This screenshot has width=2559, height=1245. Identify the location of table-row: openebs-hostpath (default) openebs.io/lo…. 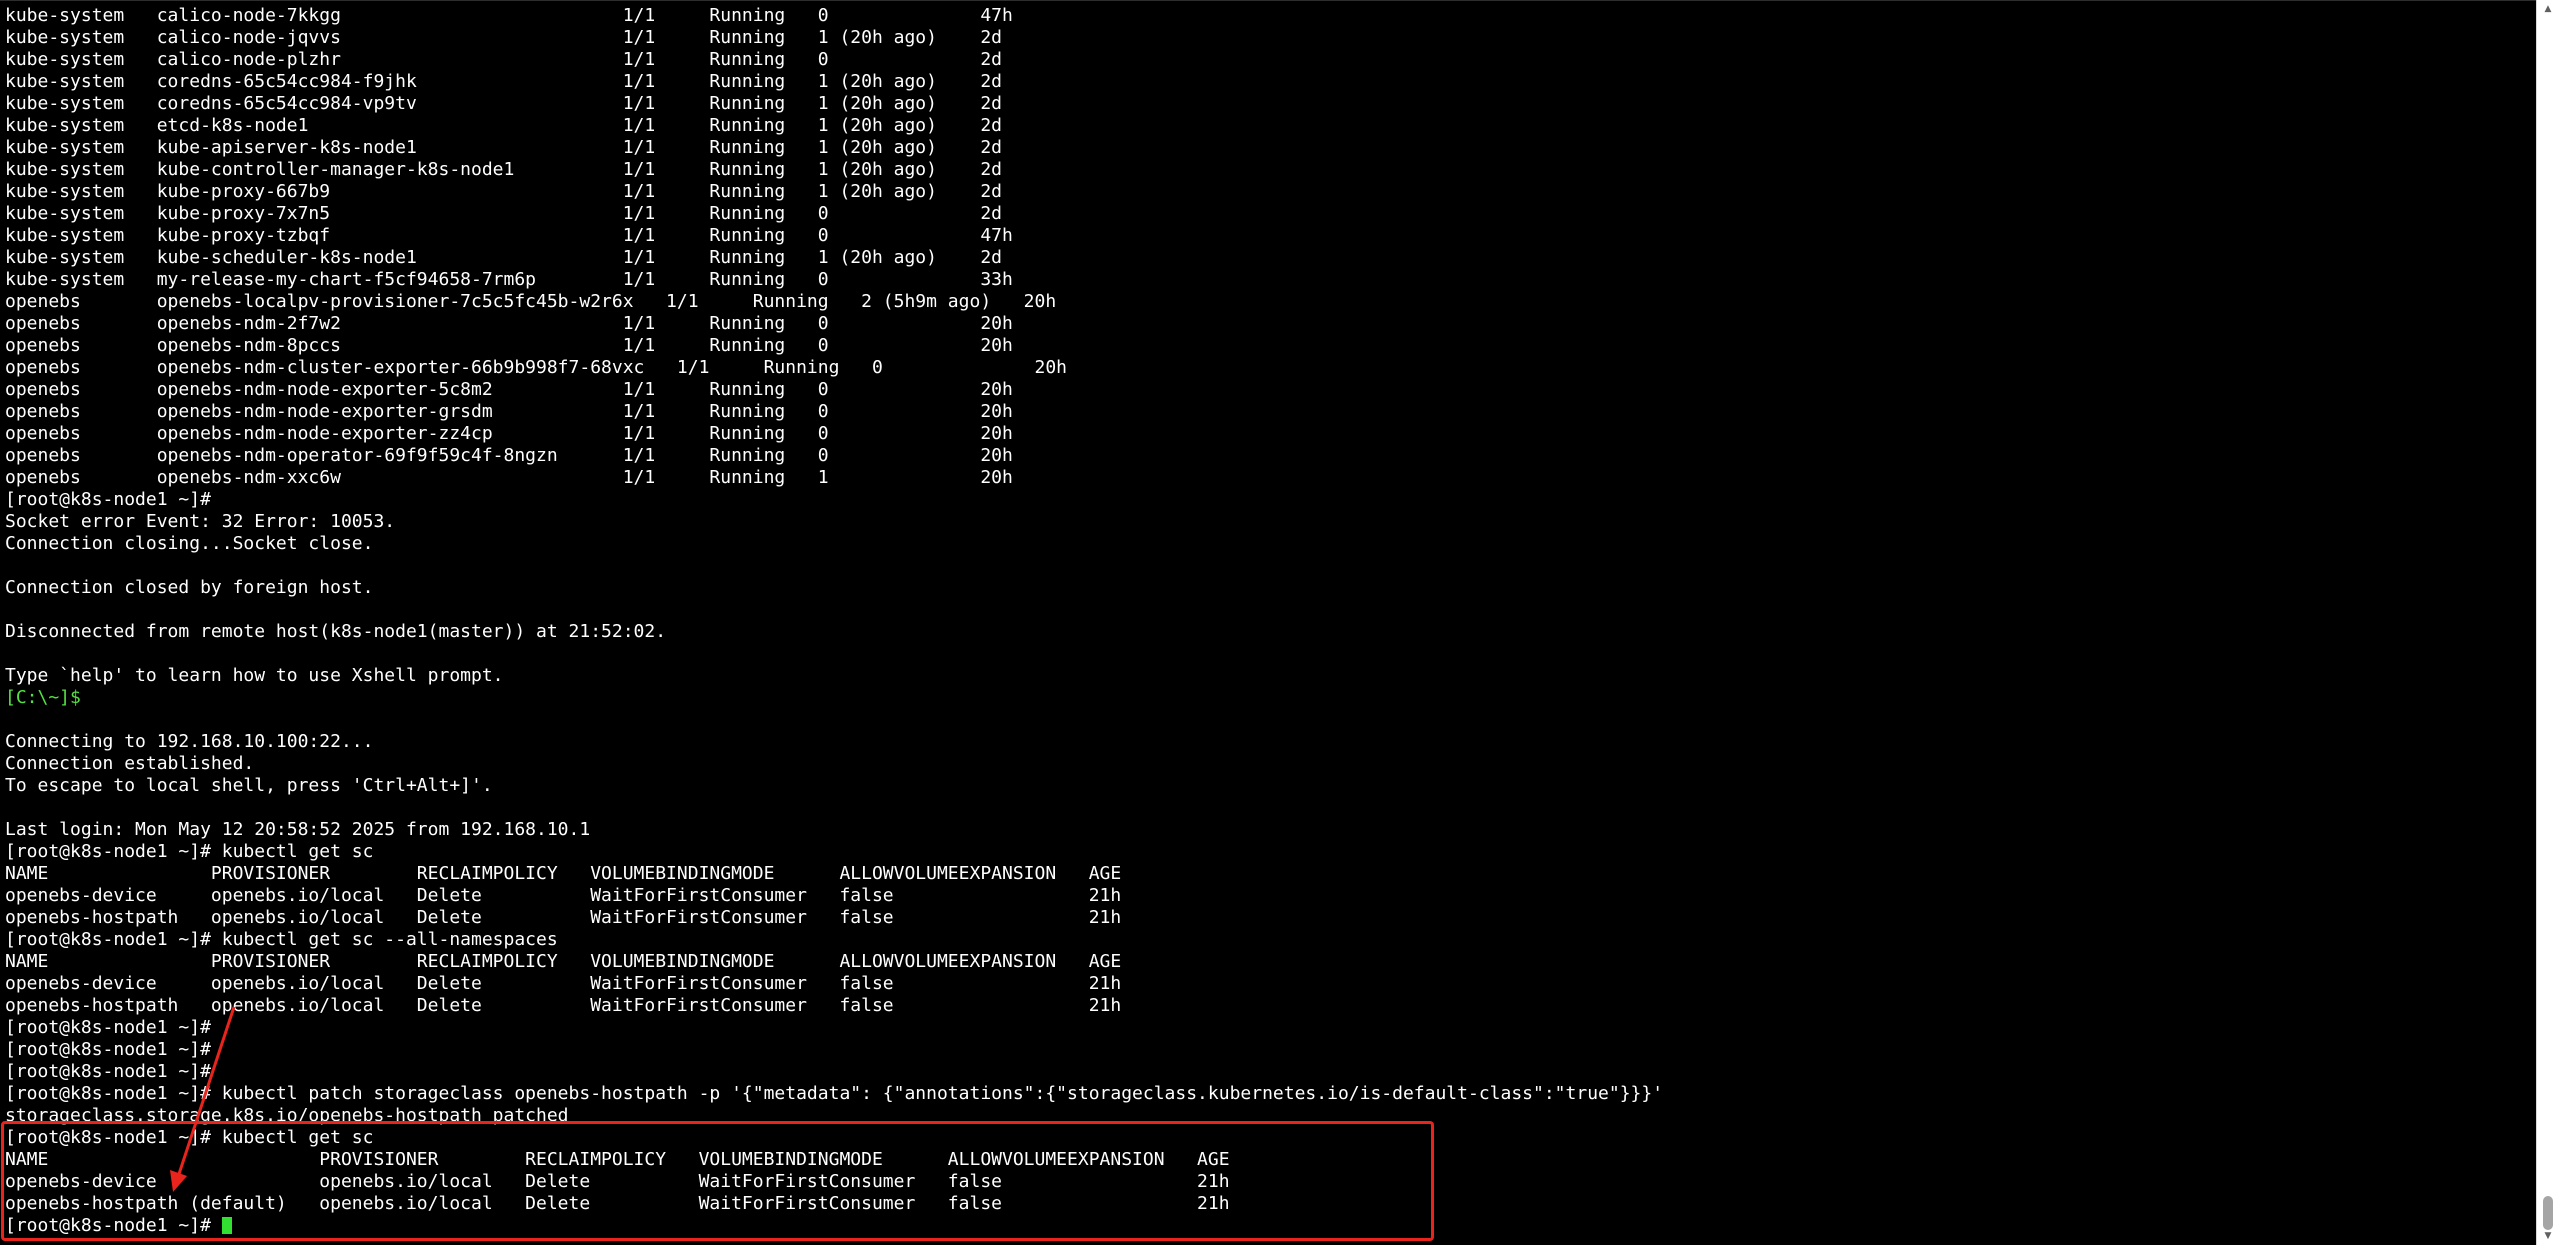
(617, 1203).